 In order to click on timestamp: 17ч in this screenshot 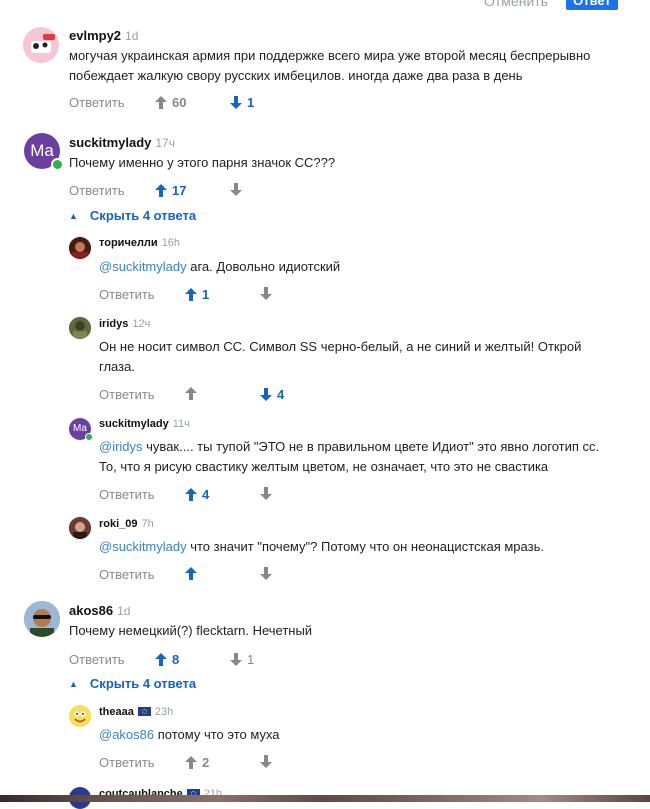, I will do `click(165, 143)`.